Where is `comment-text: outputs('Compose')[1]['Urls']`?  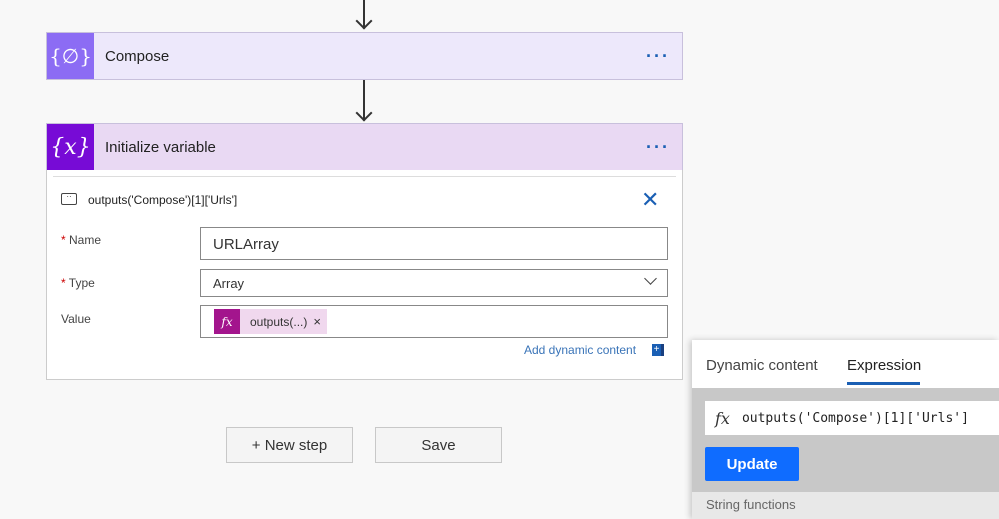
comment-text: outputs('Compose')[1]['Urls'] is located at coordinates (163, 200).